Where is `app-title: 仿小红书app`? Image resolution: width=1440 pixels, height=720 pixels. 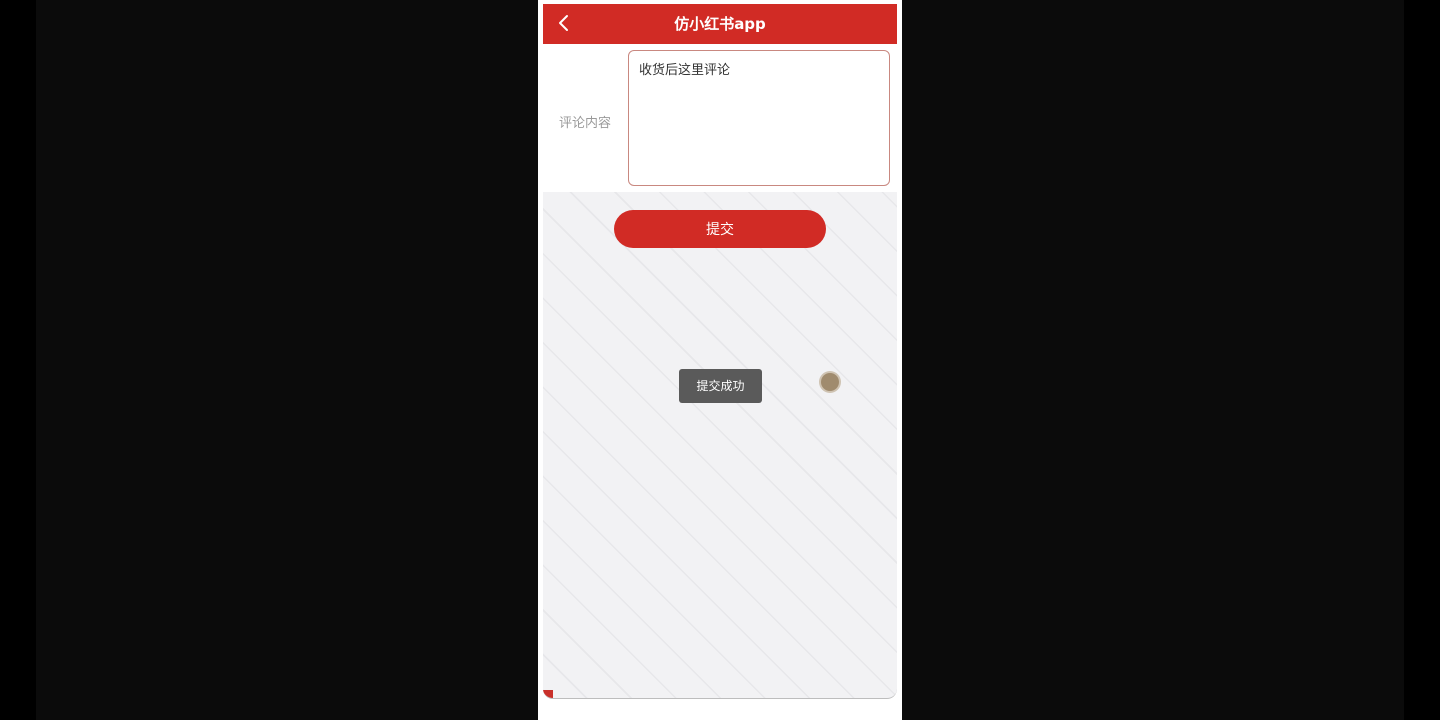
app-title: 仿小红书app is located at coordinates (720, 24).